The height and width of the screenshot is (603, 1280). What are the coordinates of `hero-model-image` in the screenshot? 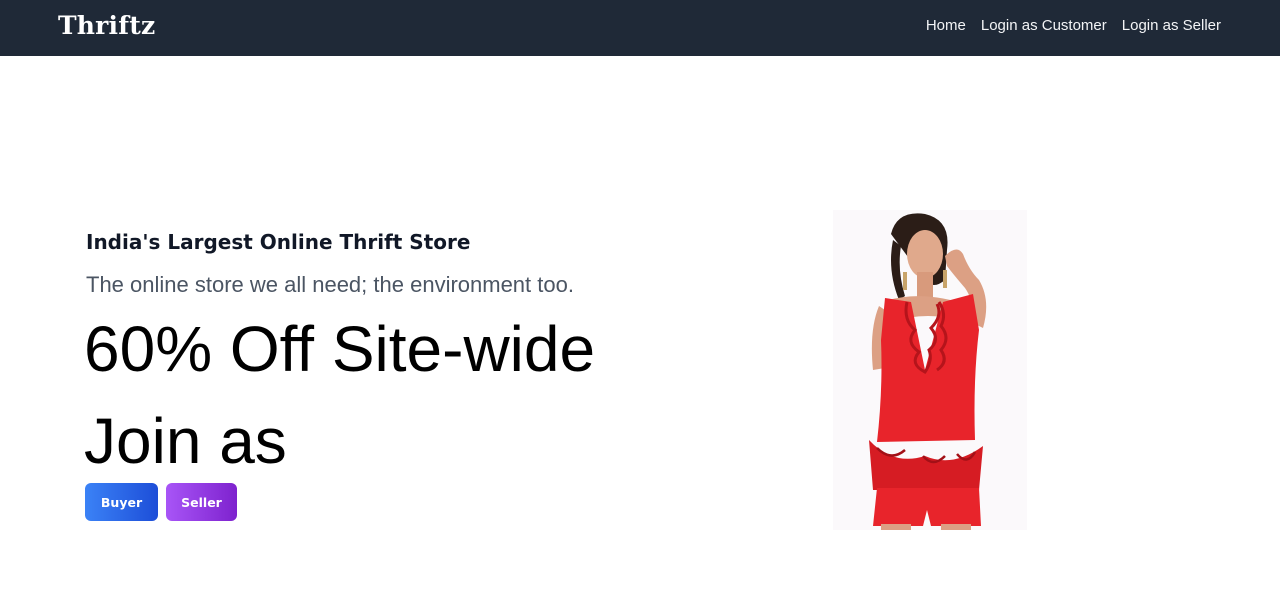 It's located at (930, 370).